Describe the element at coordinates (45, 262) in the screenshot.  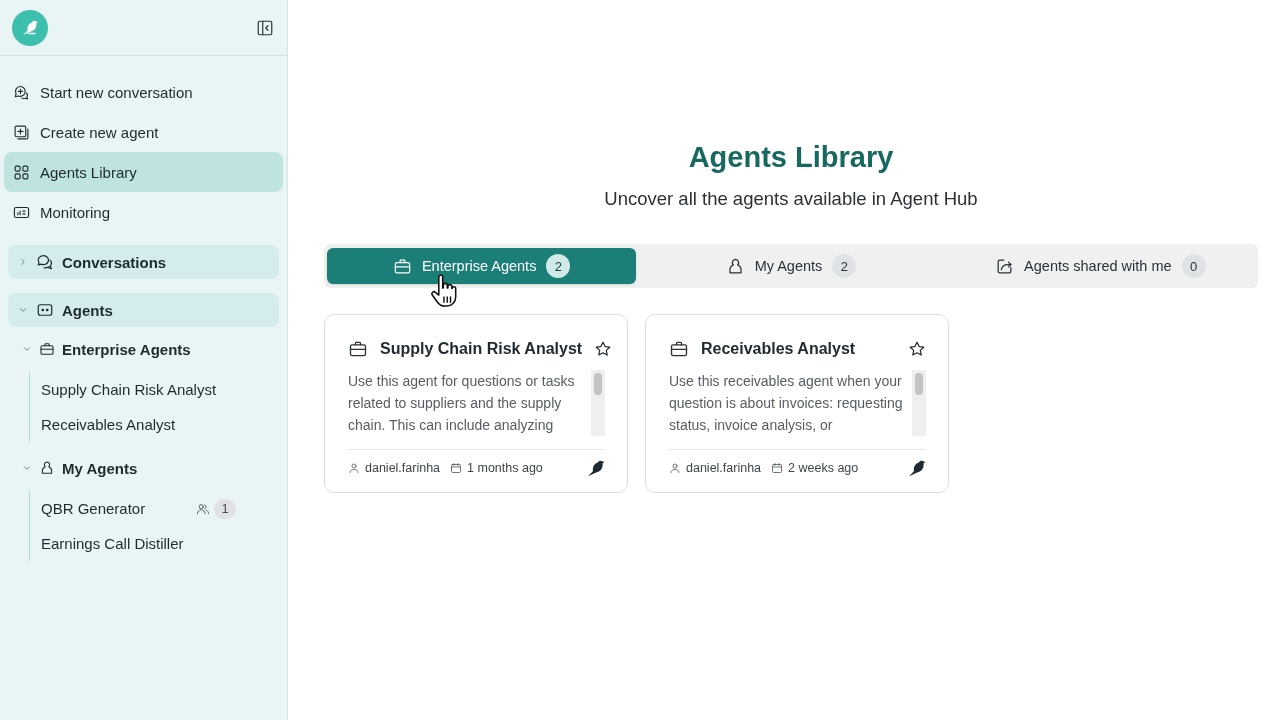
I see `chat-bubbles-icon` at that location.